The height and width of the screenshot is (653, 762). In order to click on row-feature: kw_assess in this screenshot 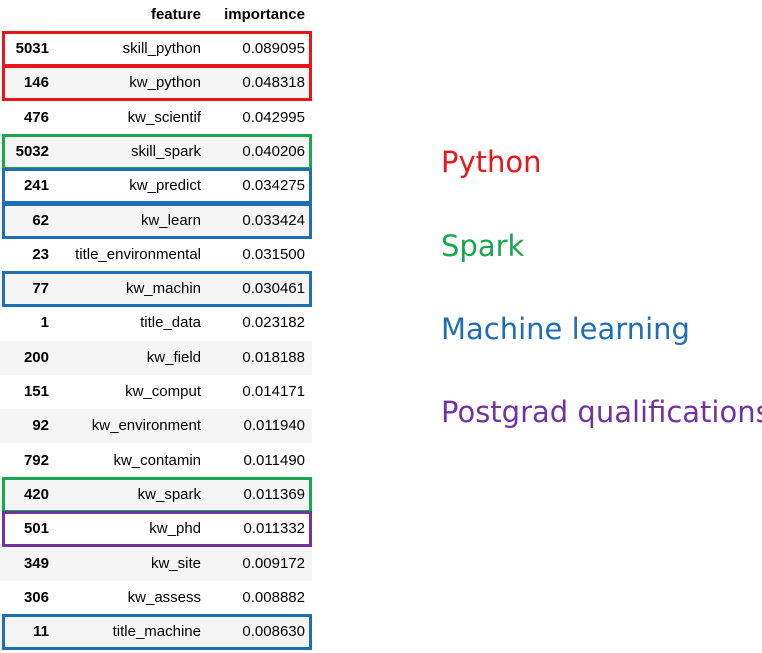, I will do `click(164, 597)`.